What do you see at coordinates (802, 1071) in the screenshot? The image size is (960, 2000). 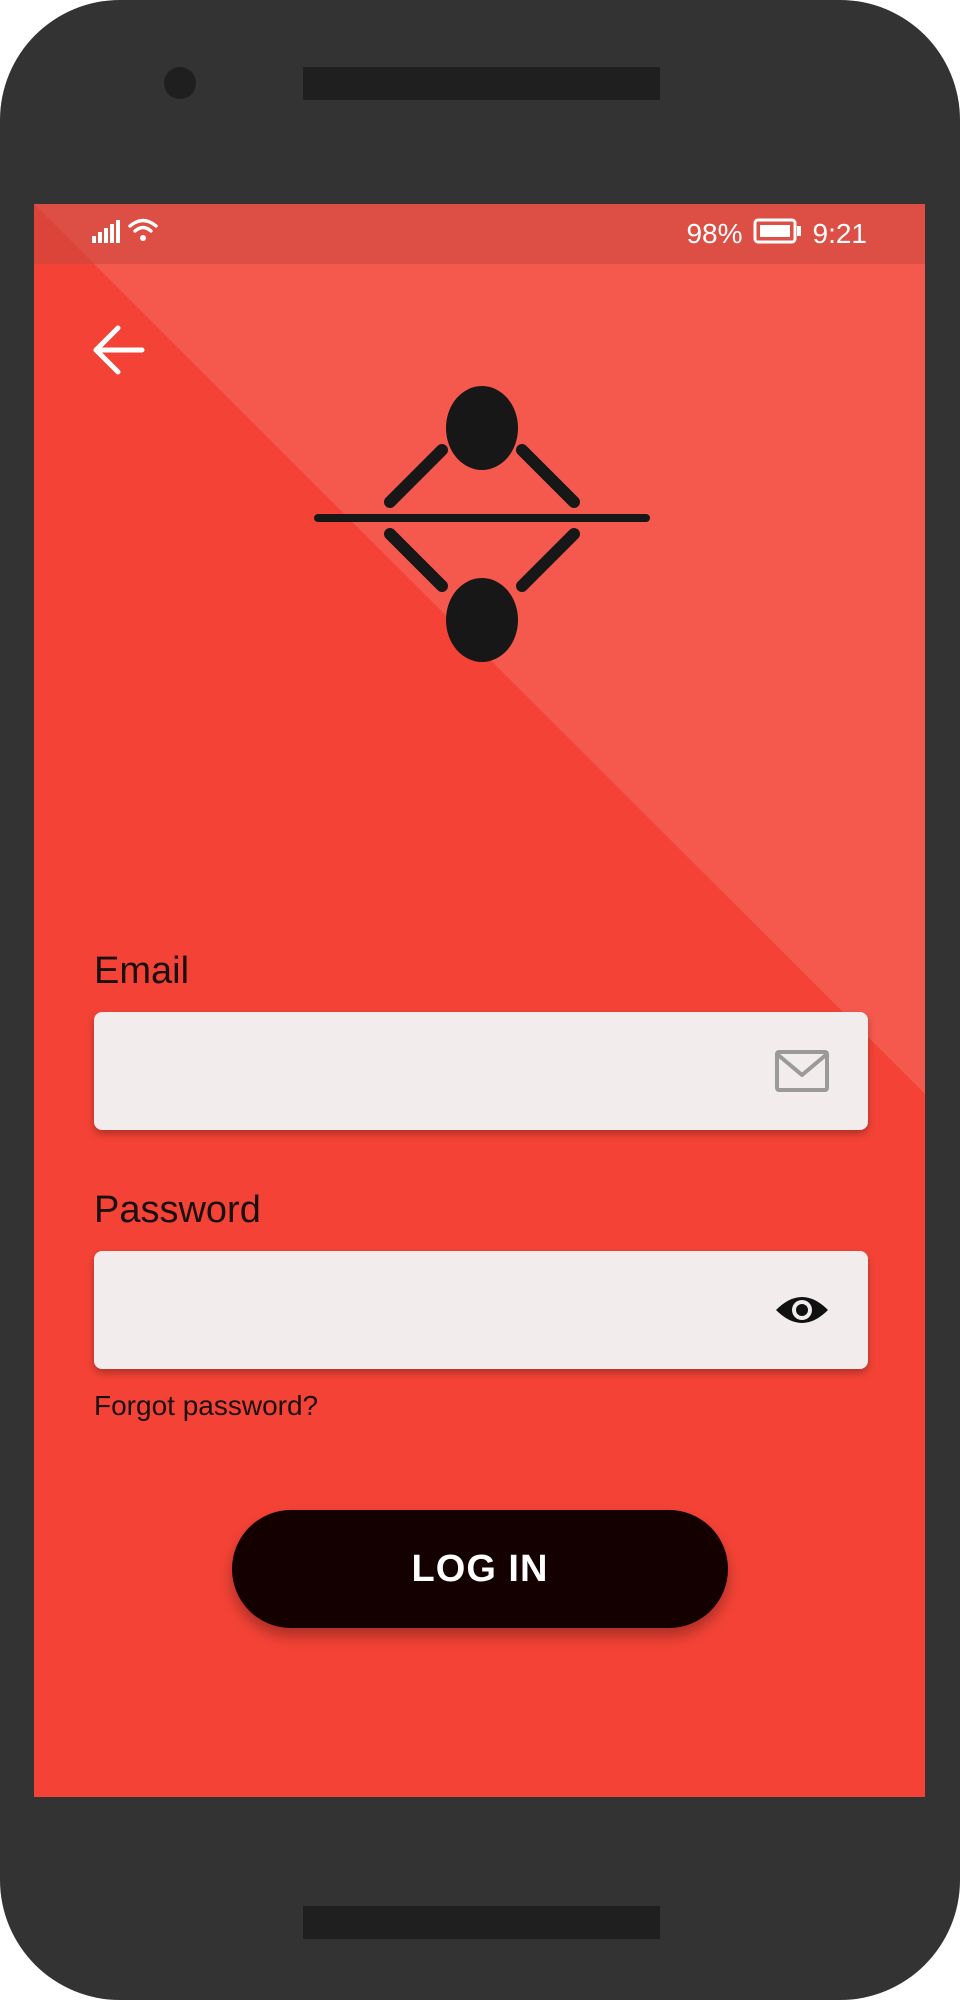 I see `envelope-icon` at bounding box center [802, 1071].